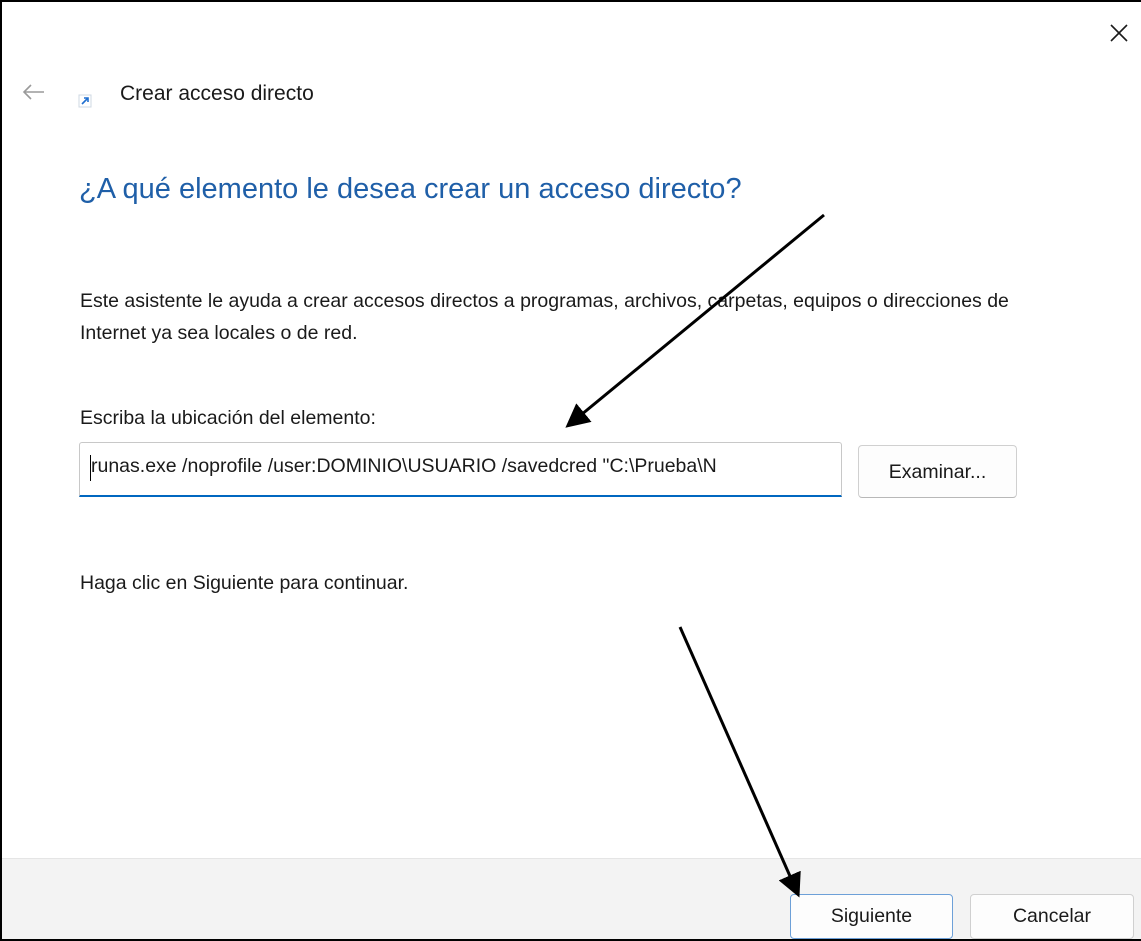 This screenshot has width=1141, height=941. What do you see at coordinates (228, 418) in the screenshot?
I see `location-label: Escriba la ubicación del elemento:` at bounding box center [228, 418].